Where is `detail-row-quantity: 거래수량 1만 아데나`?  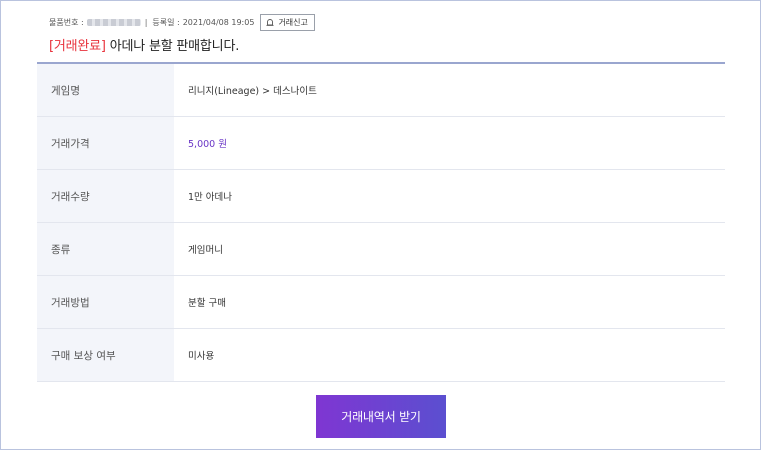 detail-row-quantity: 거래수량 1만 아데나 is located at coordinates (381, 196).